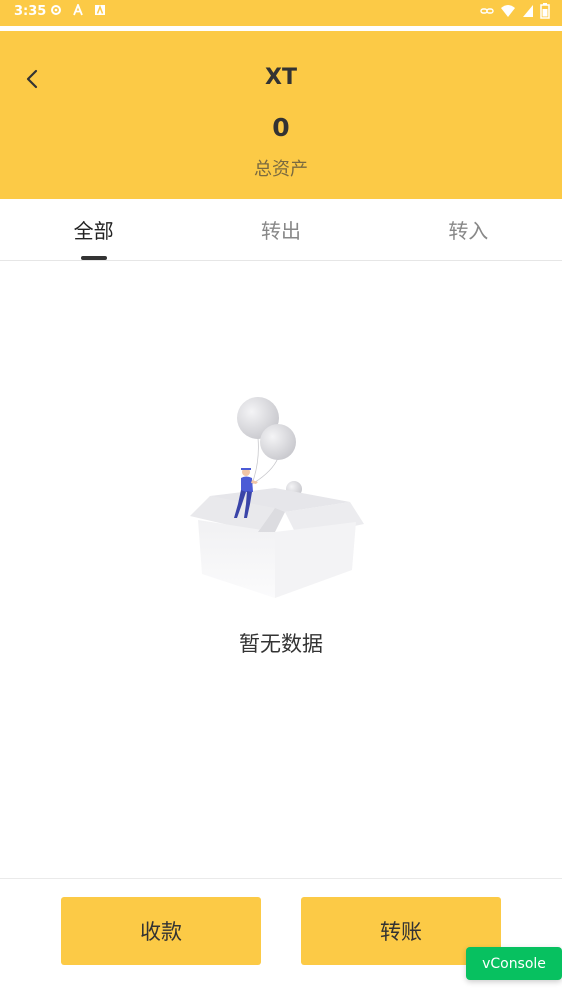 Image resolution: width=562 pixels, height=1000 pixels. Describe the element at coordinates (508, 11) in the screenshot. I see `wifi-icon` at that location.